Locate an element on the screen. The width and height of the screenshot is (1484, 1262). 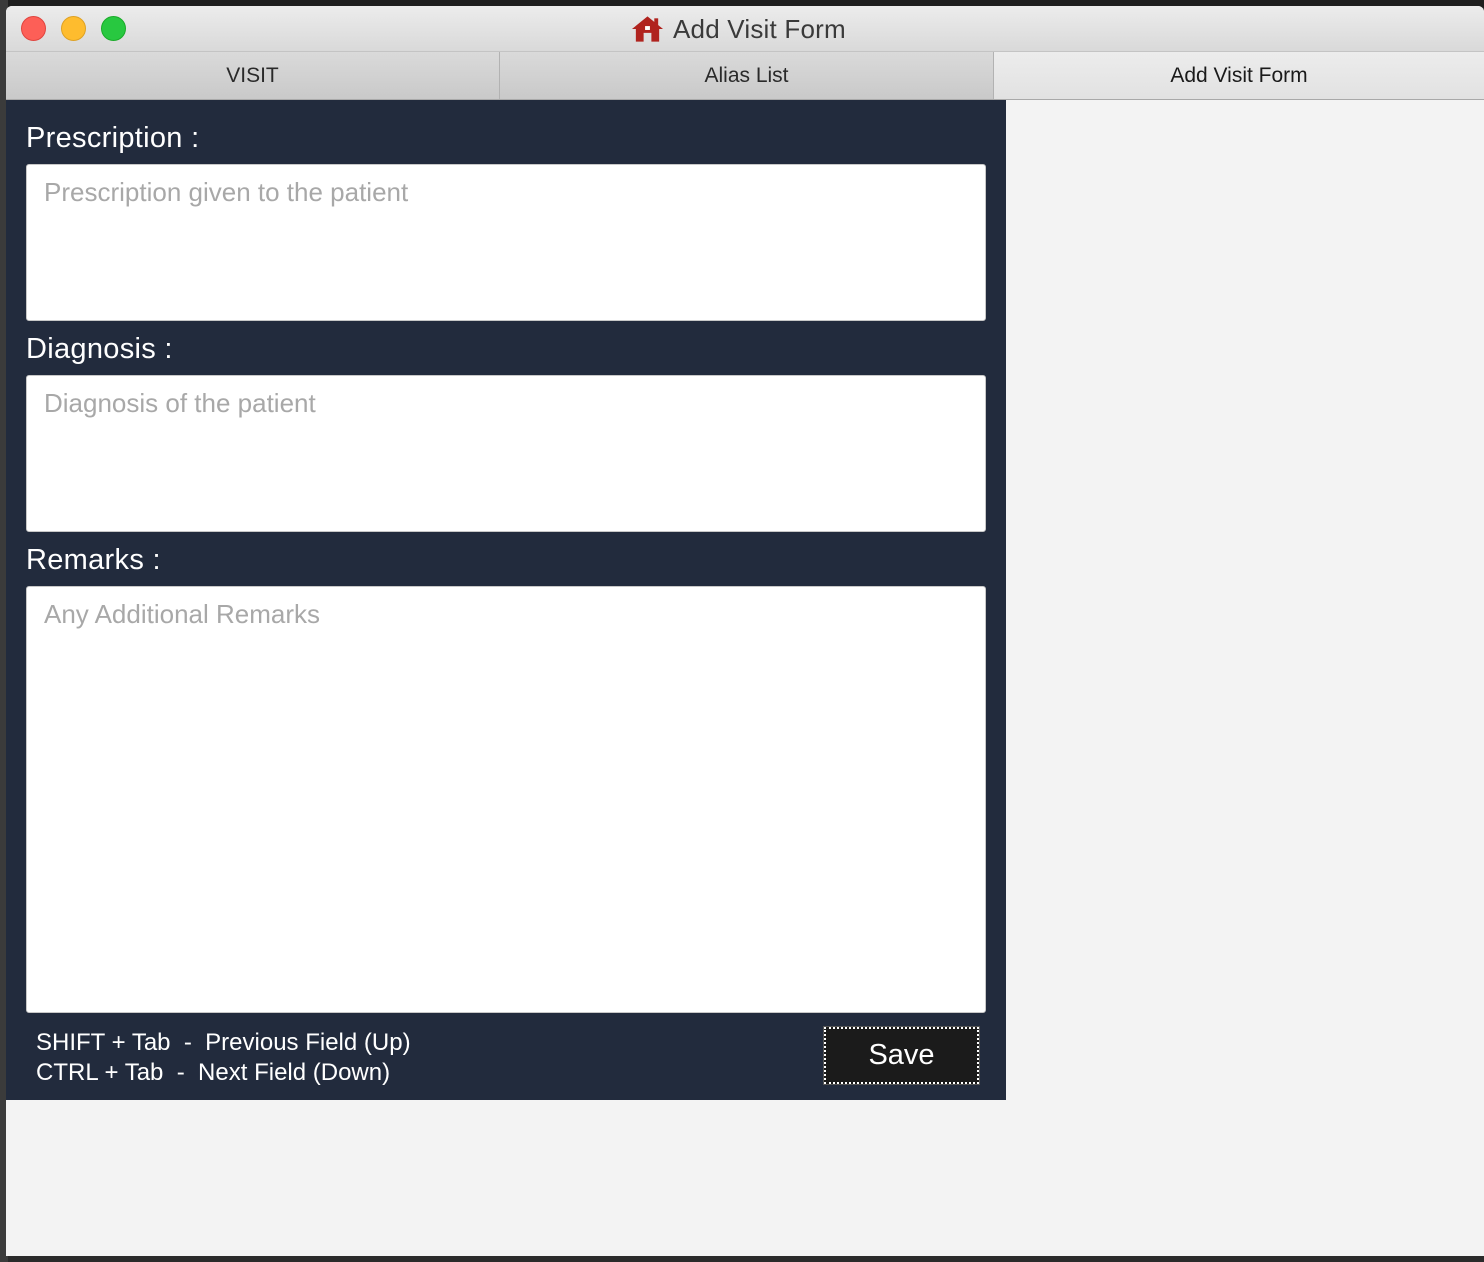
tab-visit: VISIT is located at coordinates (253, 75).